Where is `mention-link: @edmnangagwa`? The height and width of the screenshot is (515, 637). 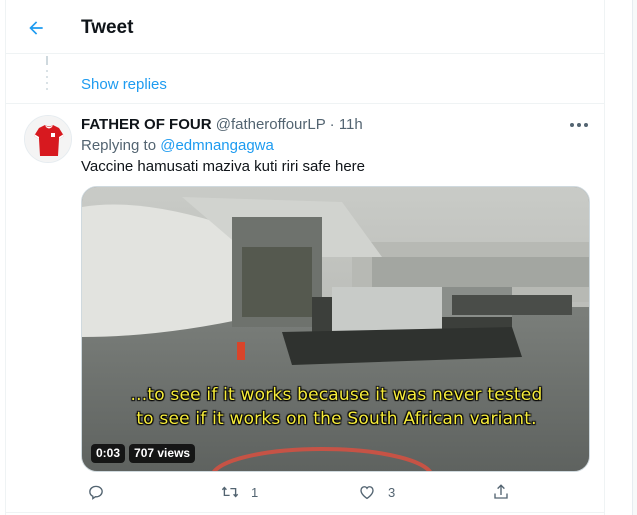 mention-link: @edmnangagwa is located at coordinates (217, 145).